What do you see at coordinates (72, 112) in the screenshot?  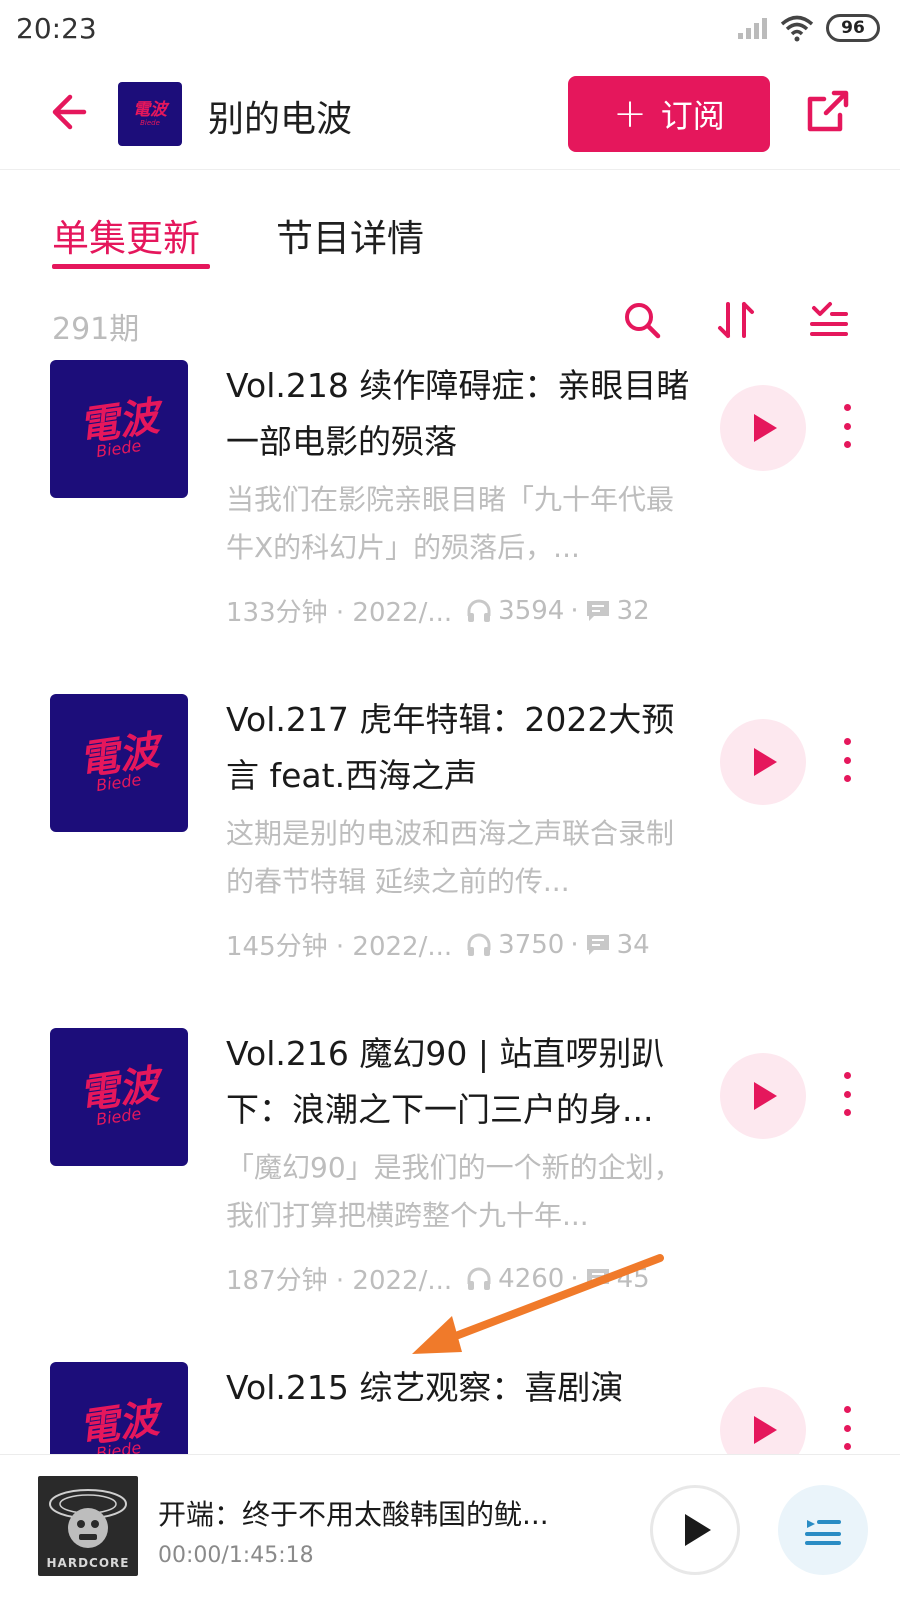 I see `back-arrow-icon` at bounding box center [72, 112].